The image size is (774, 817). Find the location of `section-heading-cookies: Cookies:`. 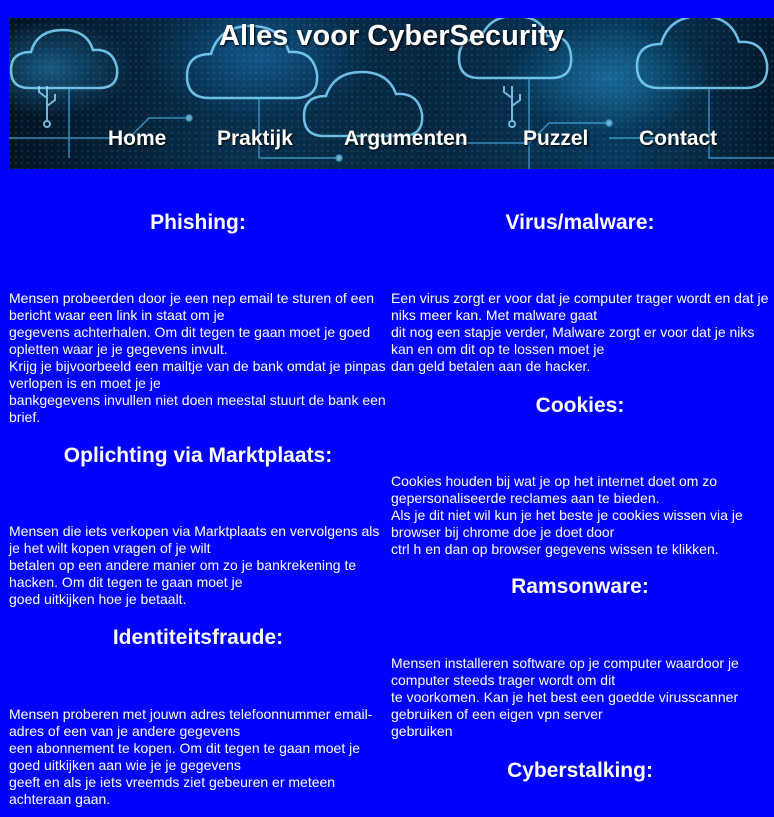

section-heading-cookies: Cookies: is located at coordinates (580, 405).